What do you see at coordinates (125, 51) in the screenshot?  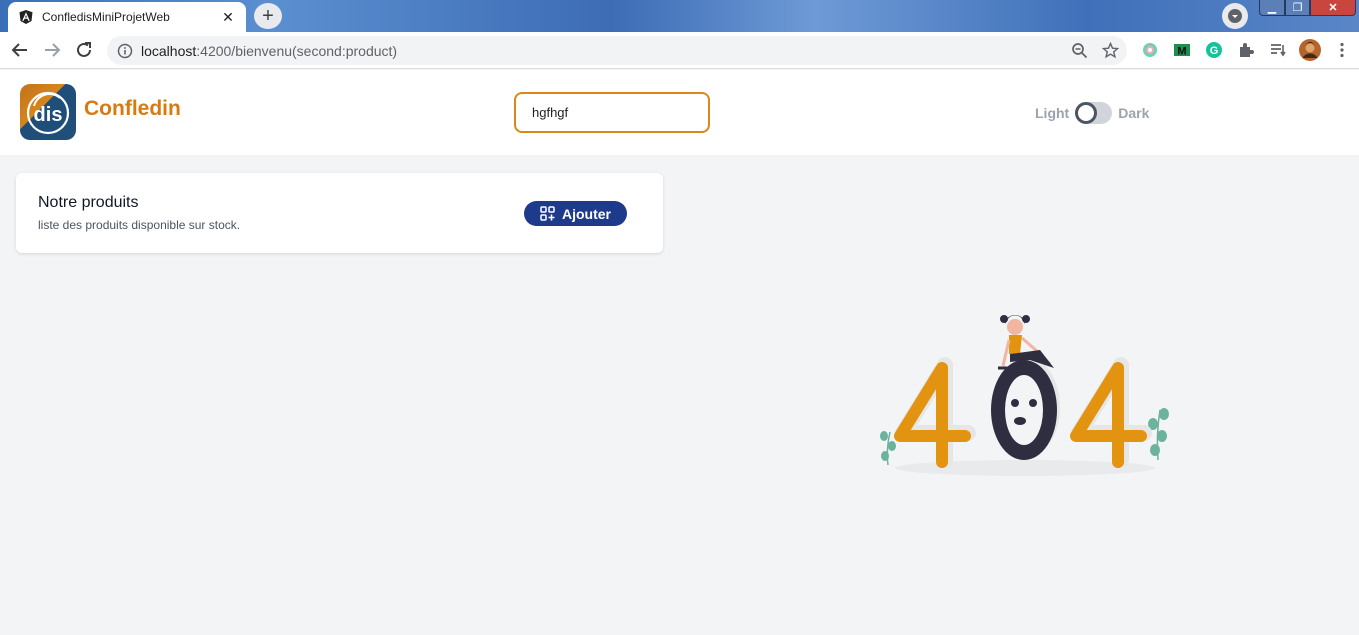 I see `site-info-icon` at bounding box center [125, 51].